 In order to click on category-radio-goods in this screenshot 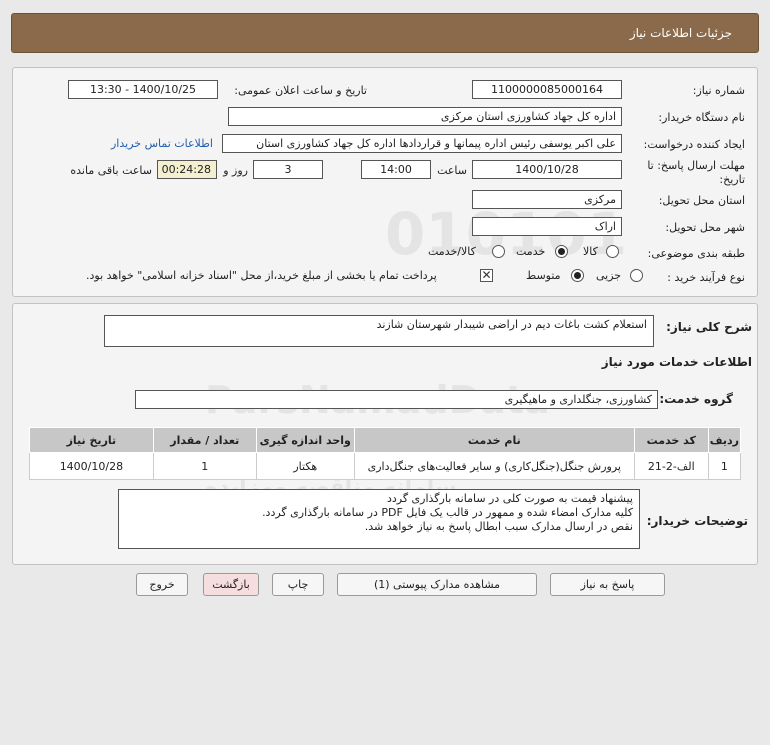, I will do `click(612, 251)`.